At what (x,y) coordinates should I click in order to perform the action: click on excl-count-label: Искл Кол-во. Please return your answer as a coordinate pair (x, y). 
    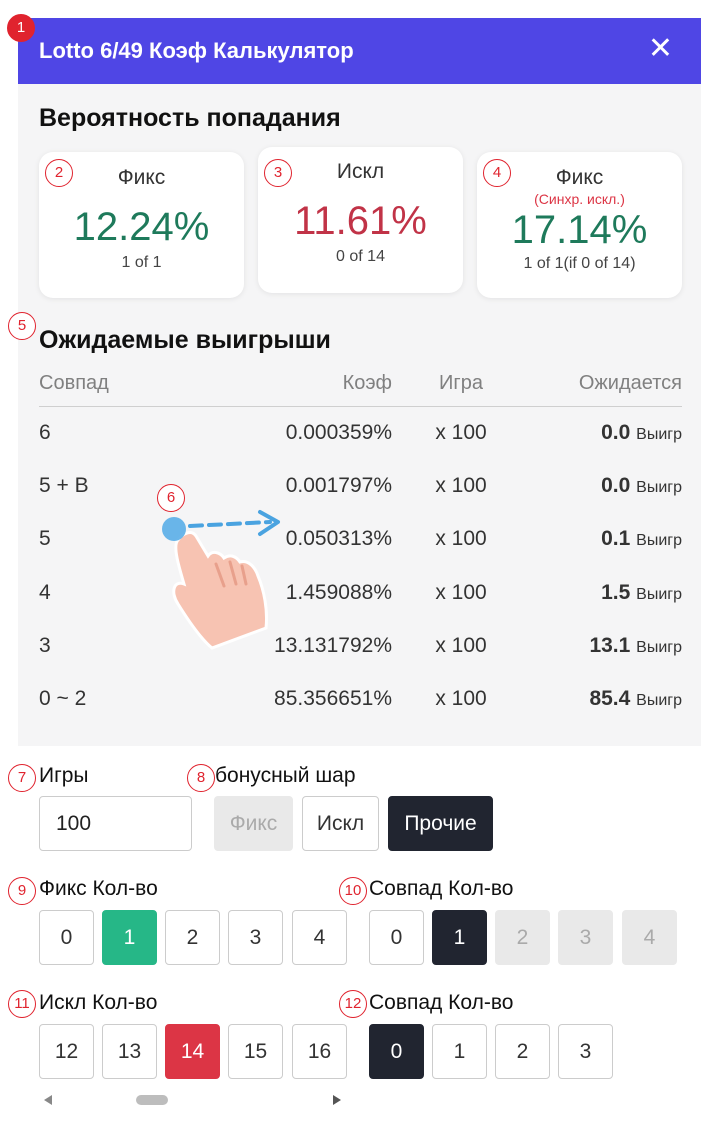
    Looking at the image, I should click on (98, 1002).